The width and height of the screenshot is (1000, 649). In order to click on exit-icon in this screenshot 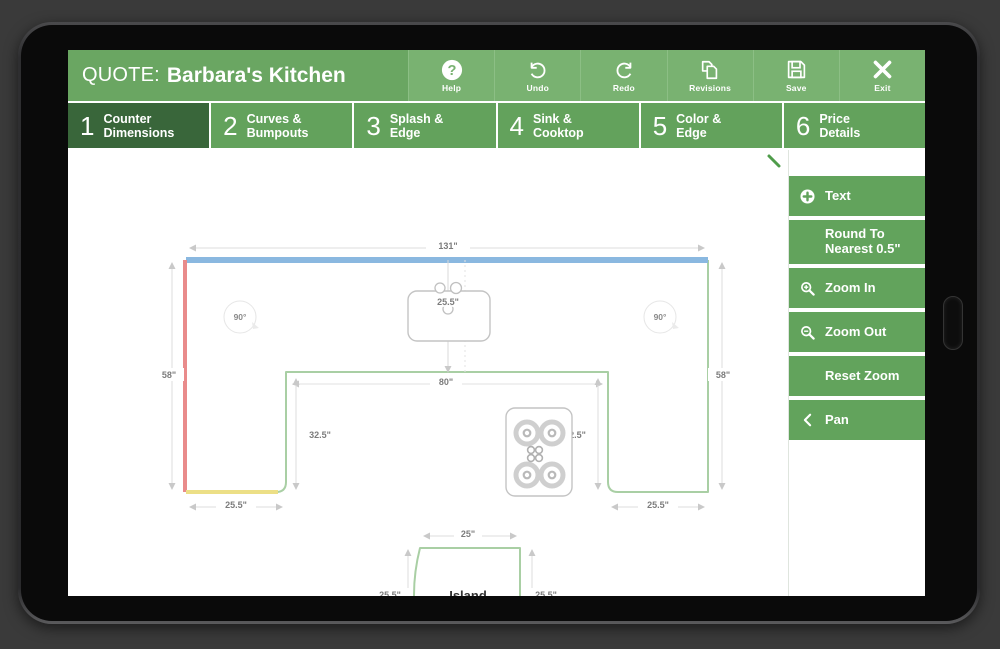, I will do `click(882, 69)`.